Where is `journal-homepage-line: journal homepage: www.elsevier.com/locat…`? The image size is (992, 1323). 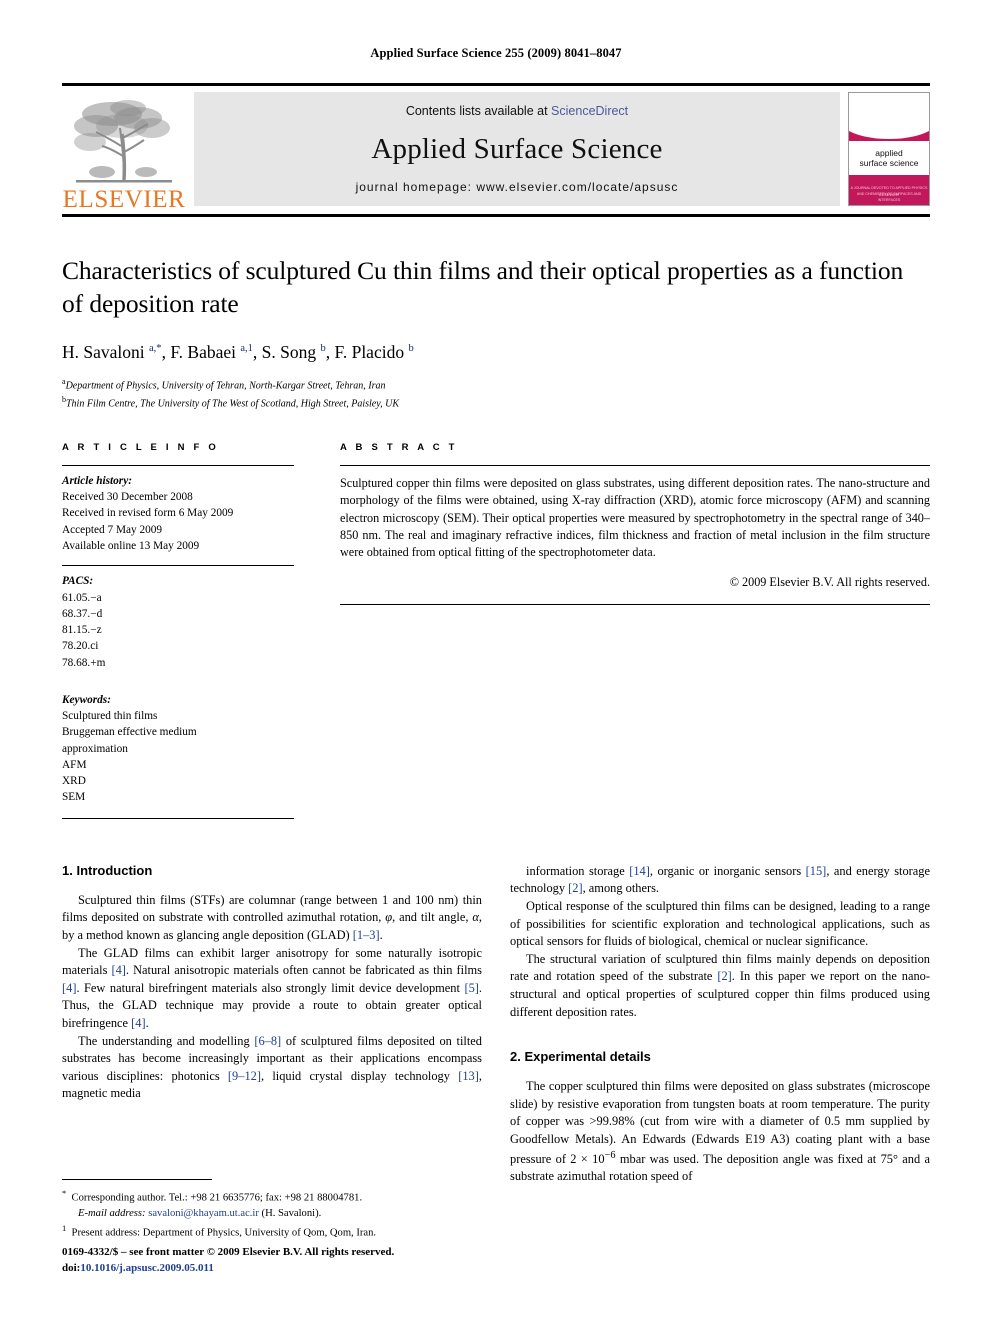 journal-homepage-line: journal homepage: www.elsevier.com/locat… is located at coordinates (517, 187).